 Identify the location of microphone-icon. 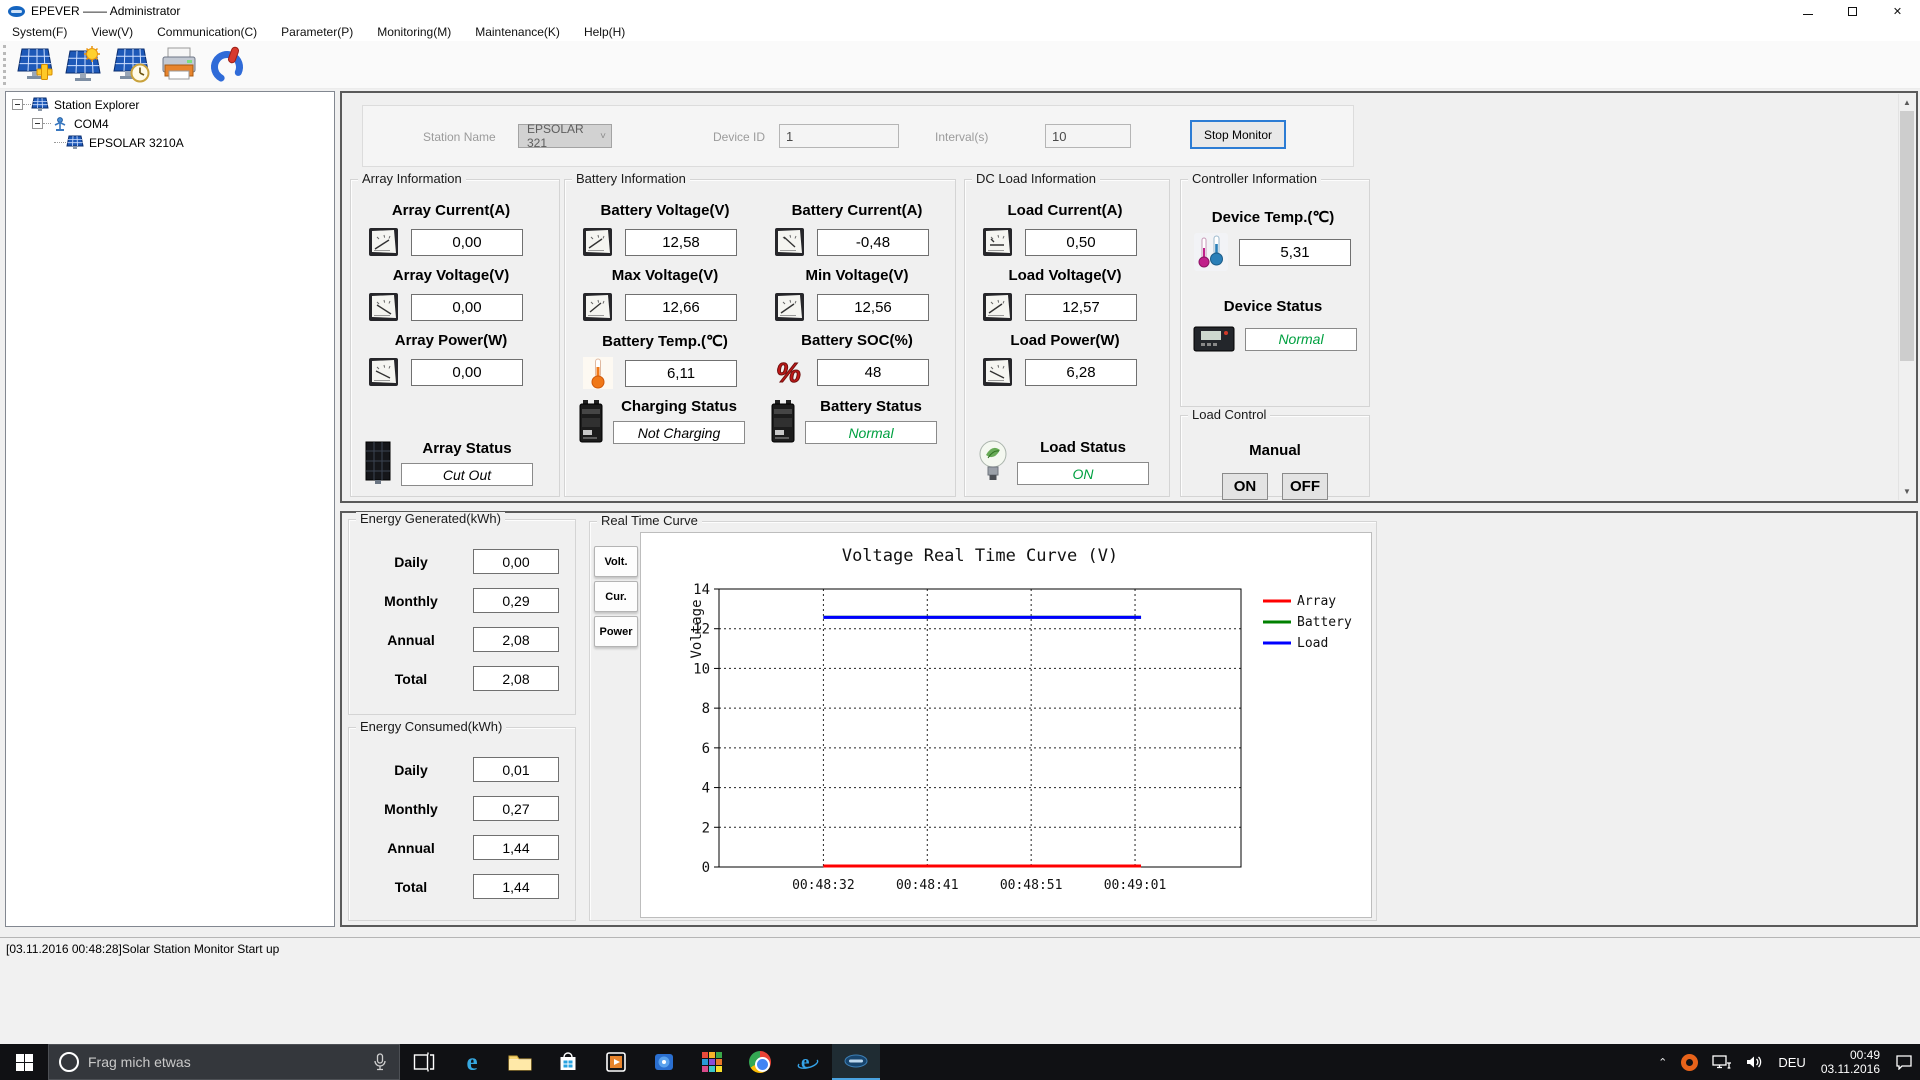
(380, 1062).